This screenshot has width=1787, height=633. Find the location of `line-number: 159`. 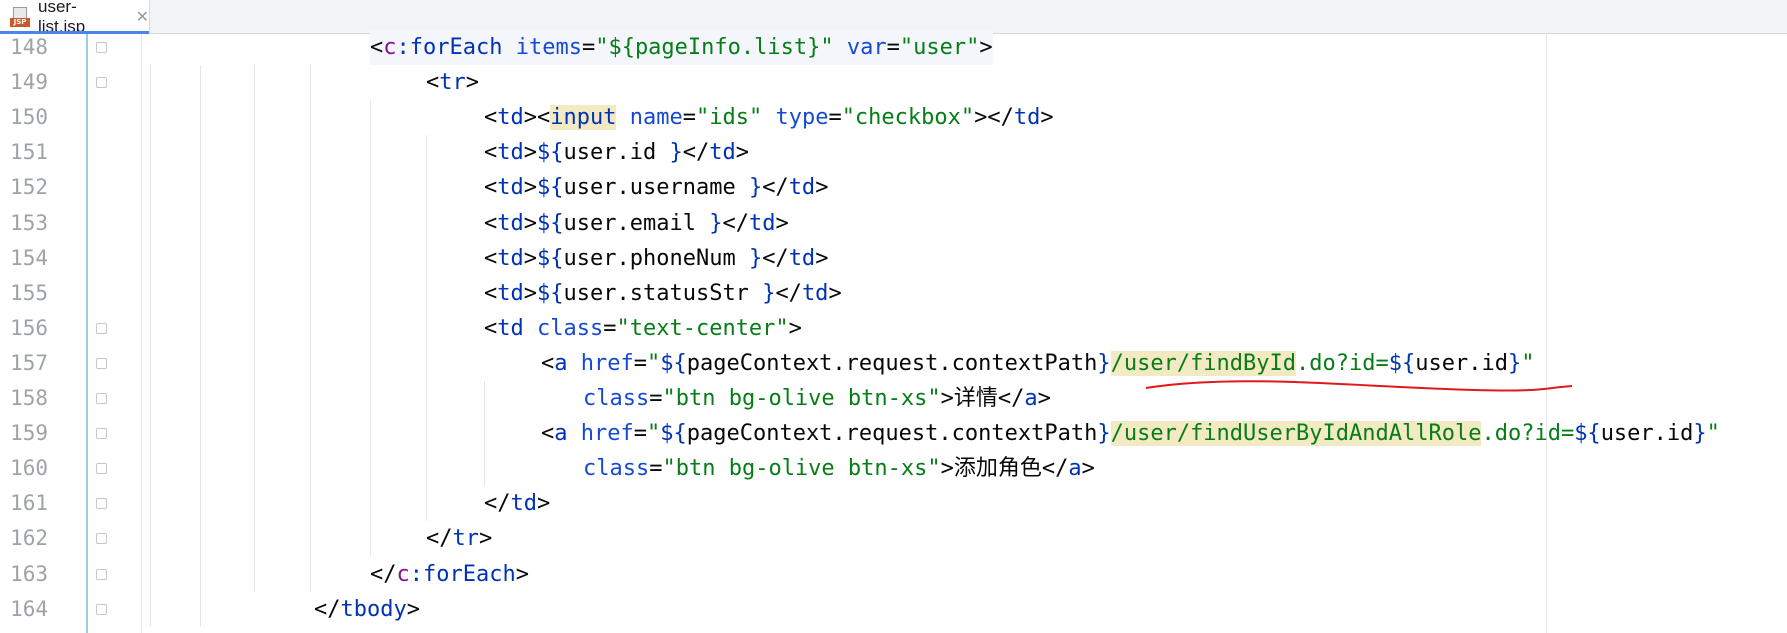

line-number: 159 is located at coordinates (29, 433).